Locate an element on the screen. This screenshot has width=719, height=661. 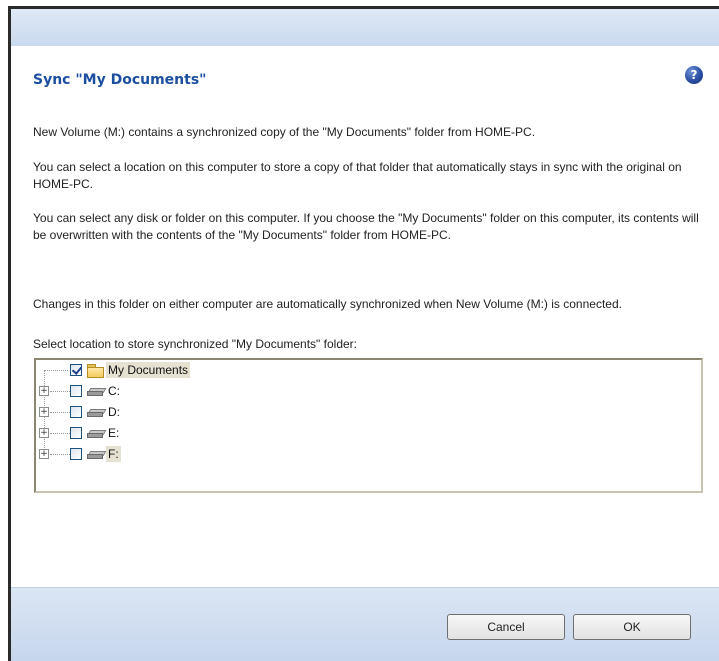
checkbox-drive-e is located at coordinates (76, 433).